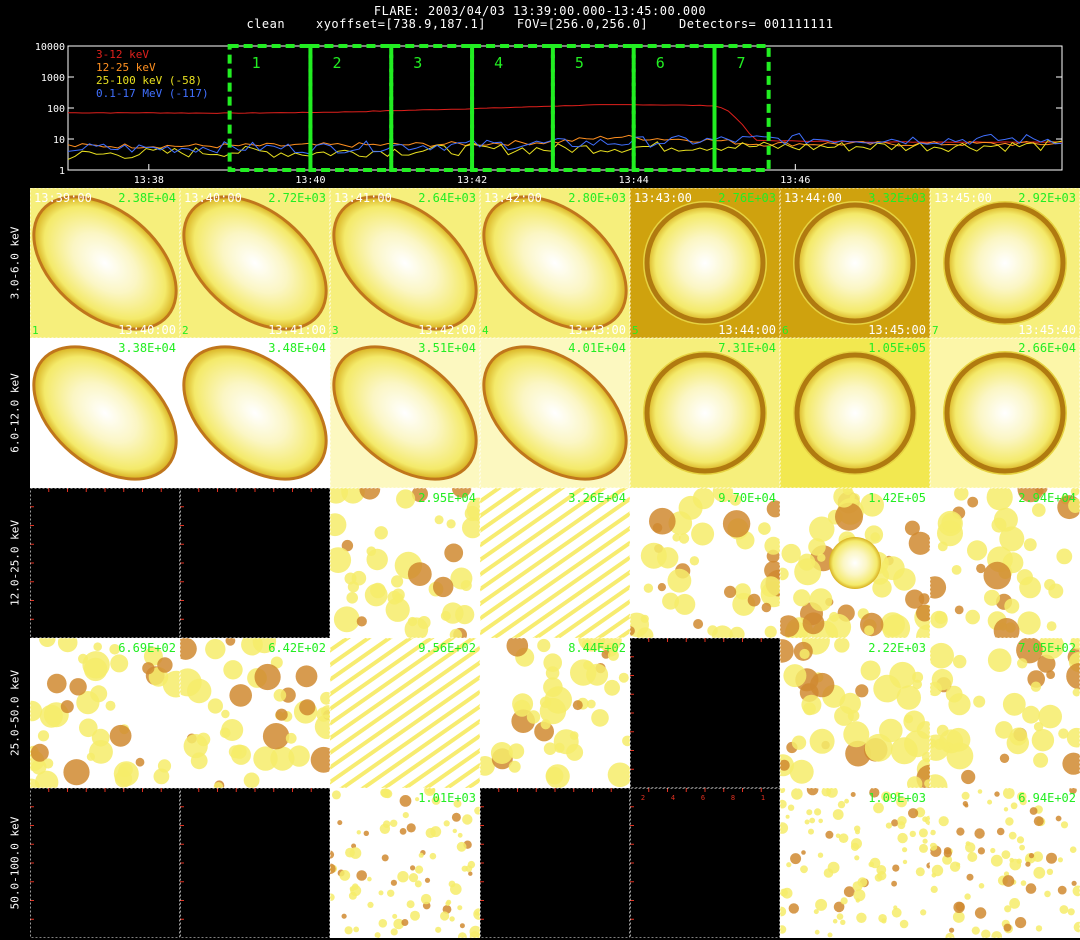 The width and height of the screenshot is (1080, 940). What do you see at coordinates (15, 863) in the screenshot?
I see `row-label-4: 50.0-100.0 keV` at bounding box center [15, 863].